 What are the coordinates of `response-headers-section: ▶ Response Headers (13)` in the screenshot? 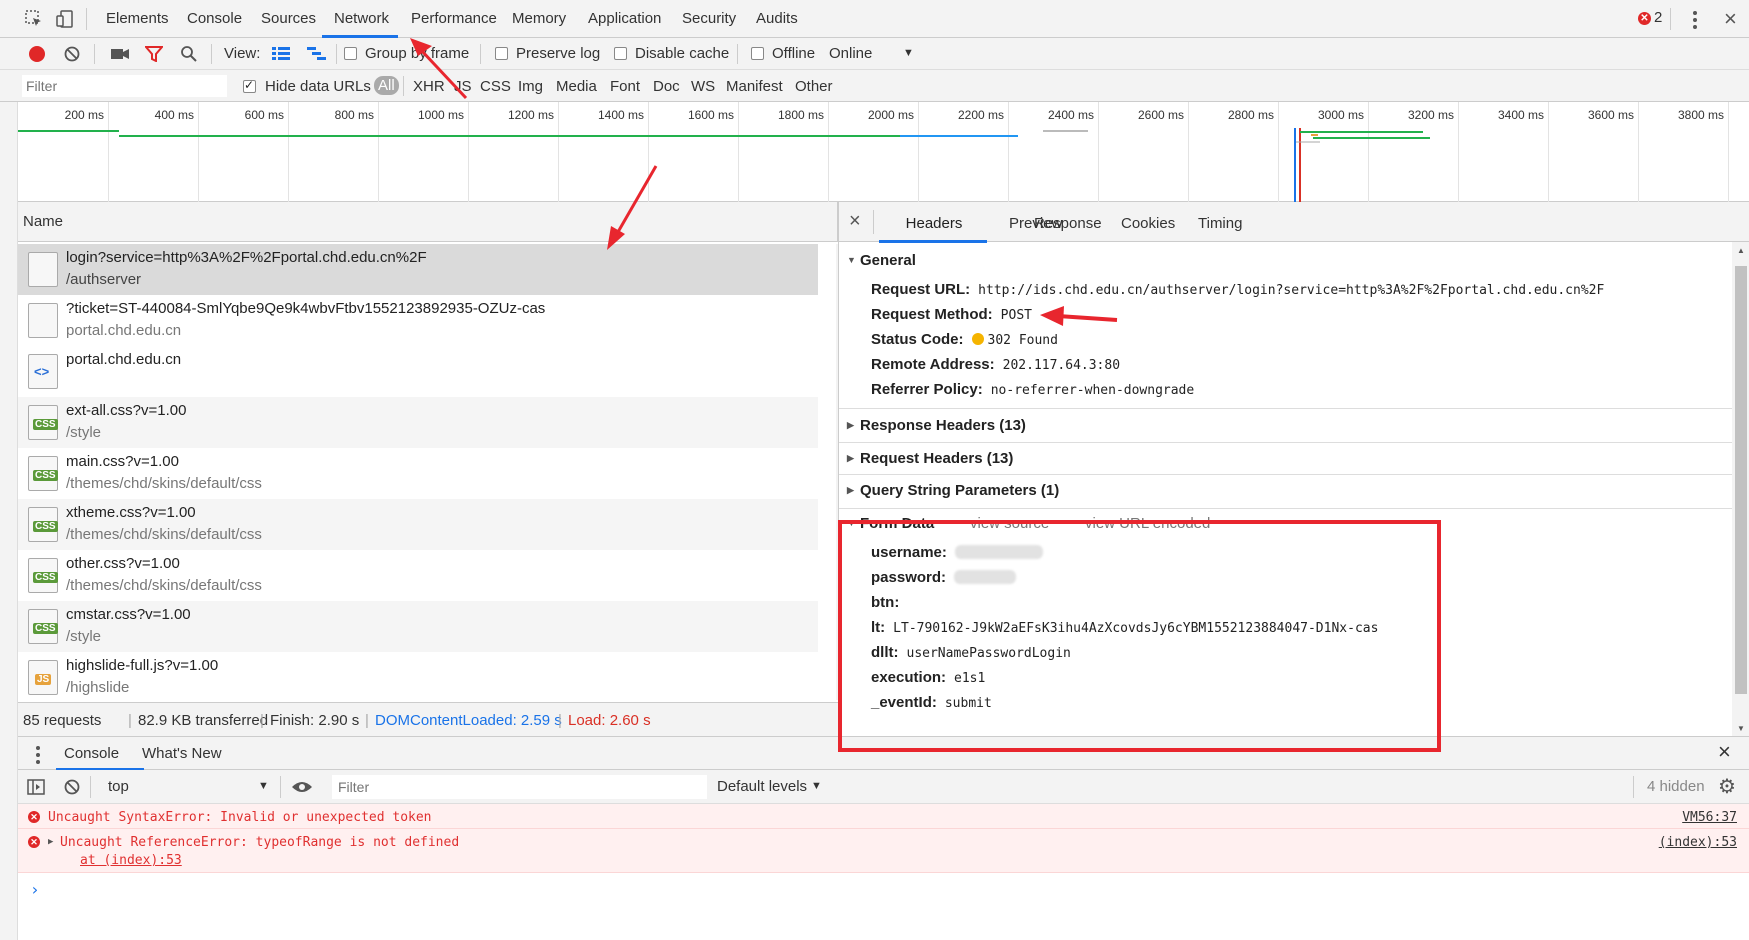 It's located at (936, 425).